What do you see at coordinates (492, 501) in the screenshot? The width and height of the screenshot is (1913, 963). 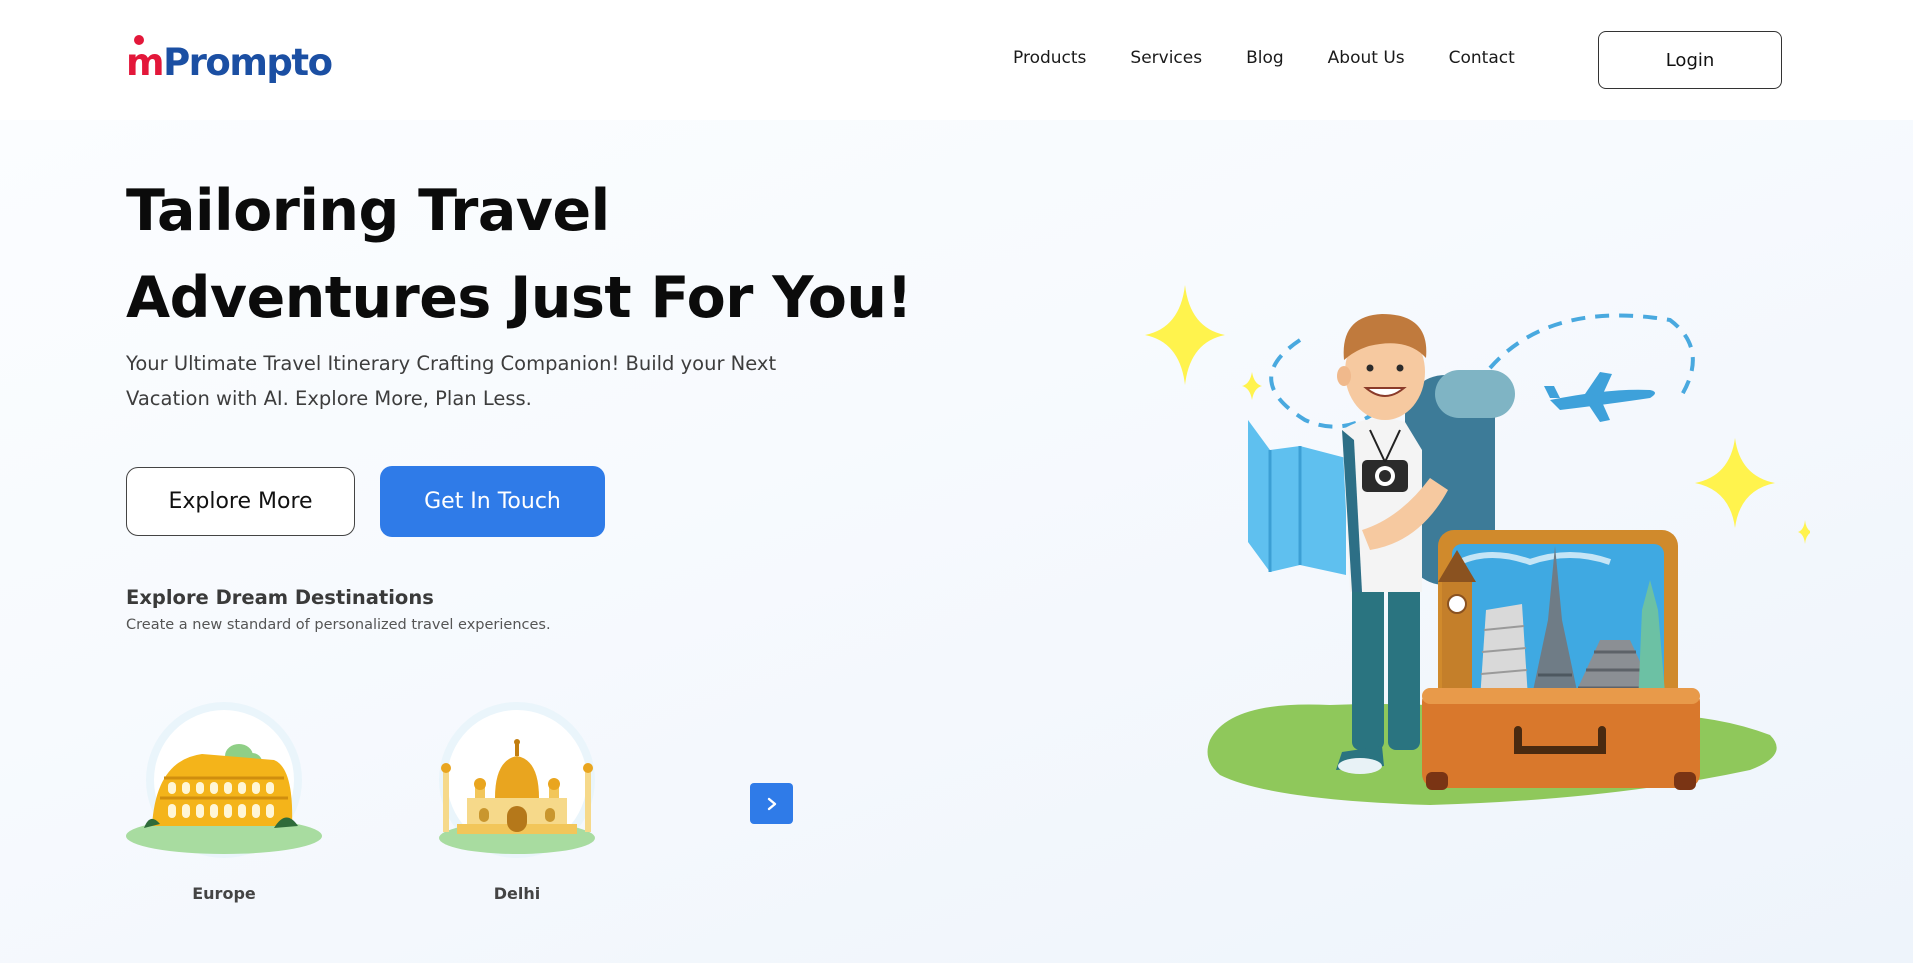 I see `get-in-touch-button: Get In Touch` at bounding box center [492, 501].